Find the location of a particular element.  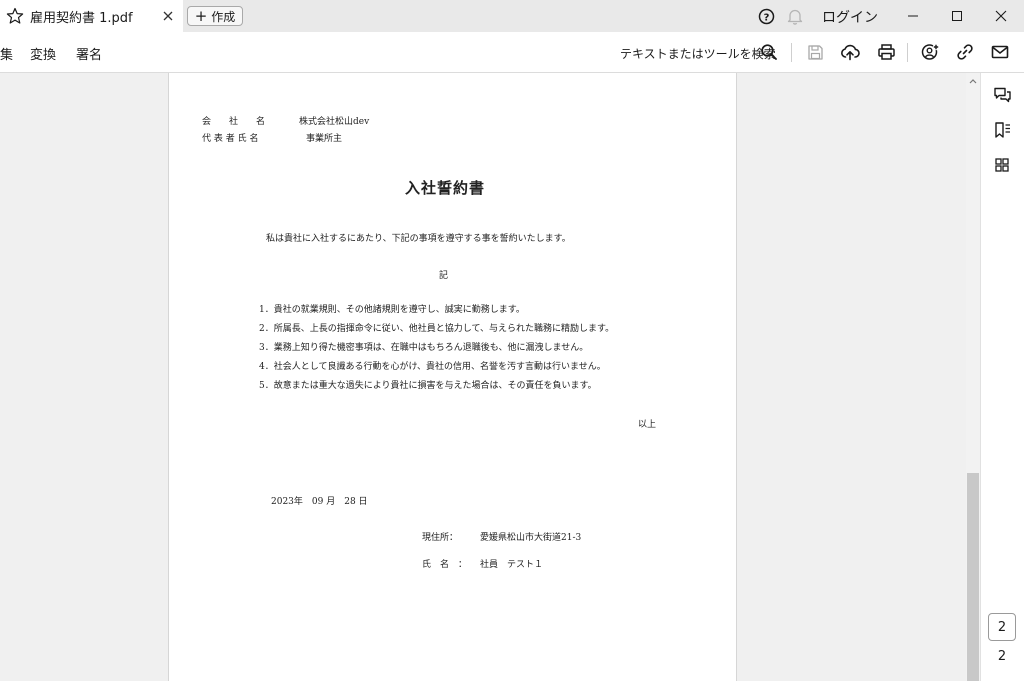

current-page-input: 2 is located at coordinates (1002, 627).